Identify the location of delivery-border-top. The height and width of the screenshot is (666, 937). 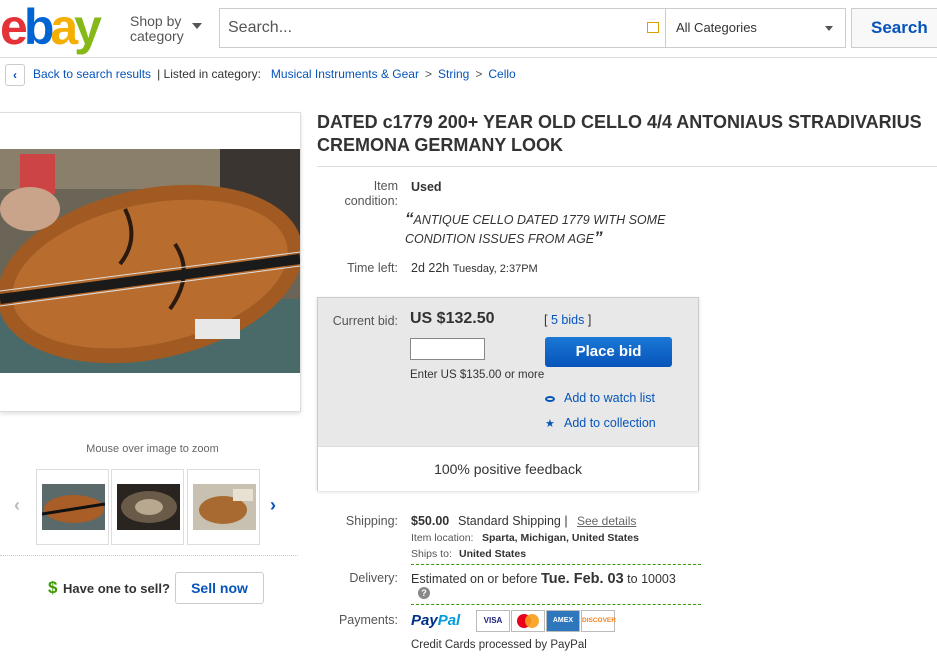
(556, 564).